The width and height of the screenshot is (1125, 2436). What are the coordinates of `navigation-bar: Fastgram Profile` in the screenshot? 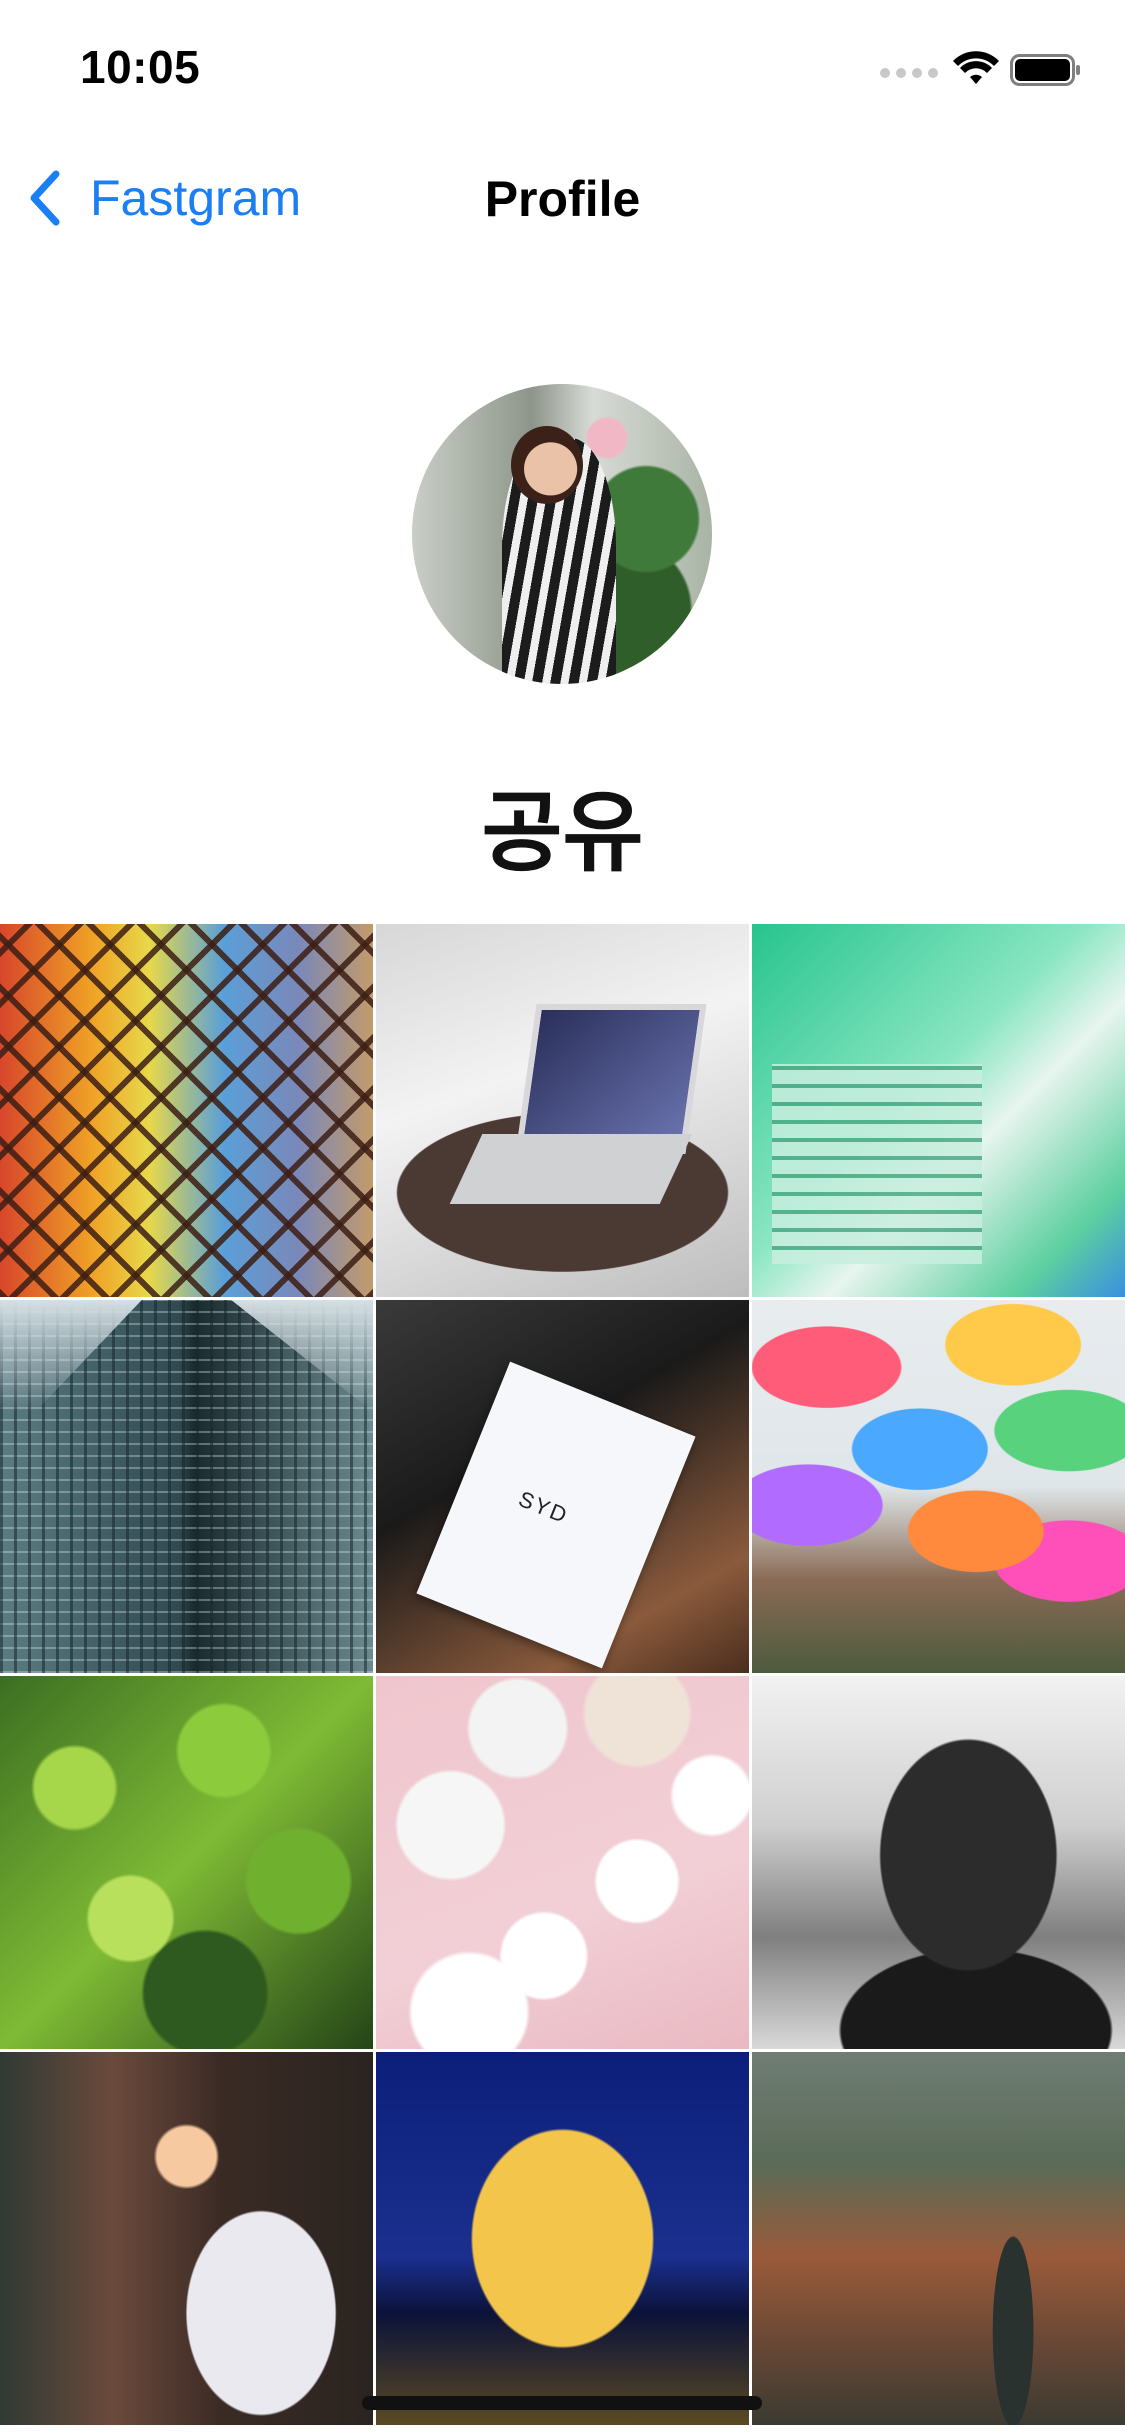 It's located at (562, 198).